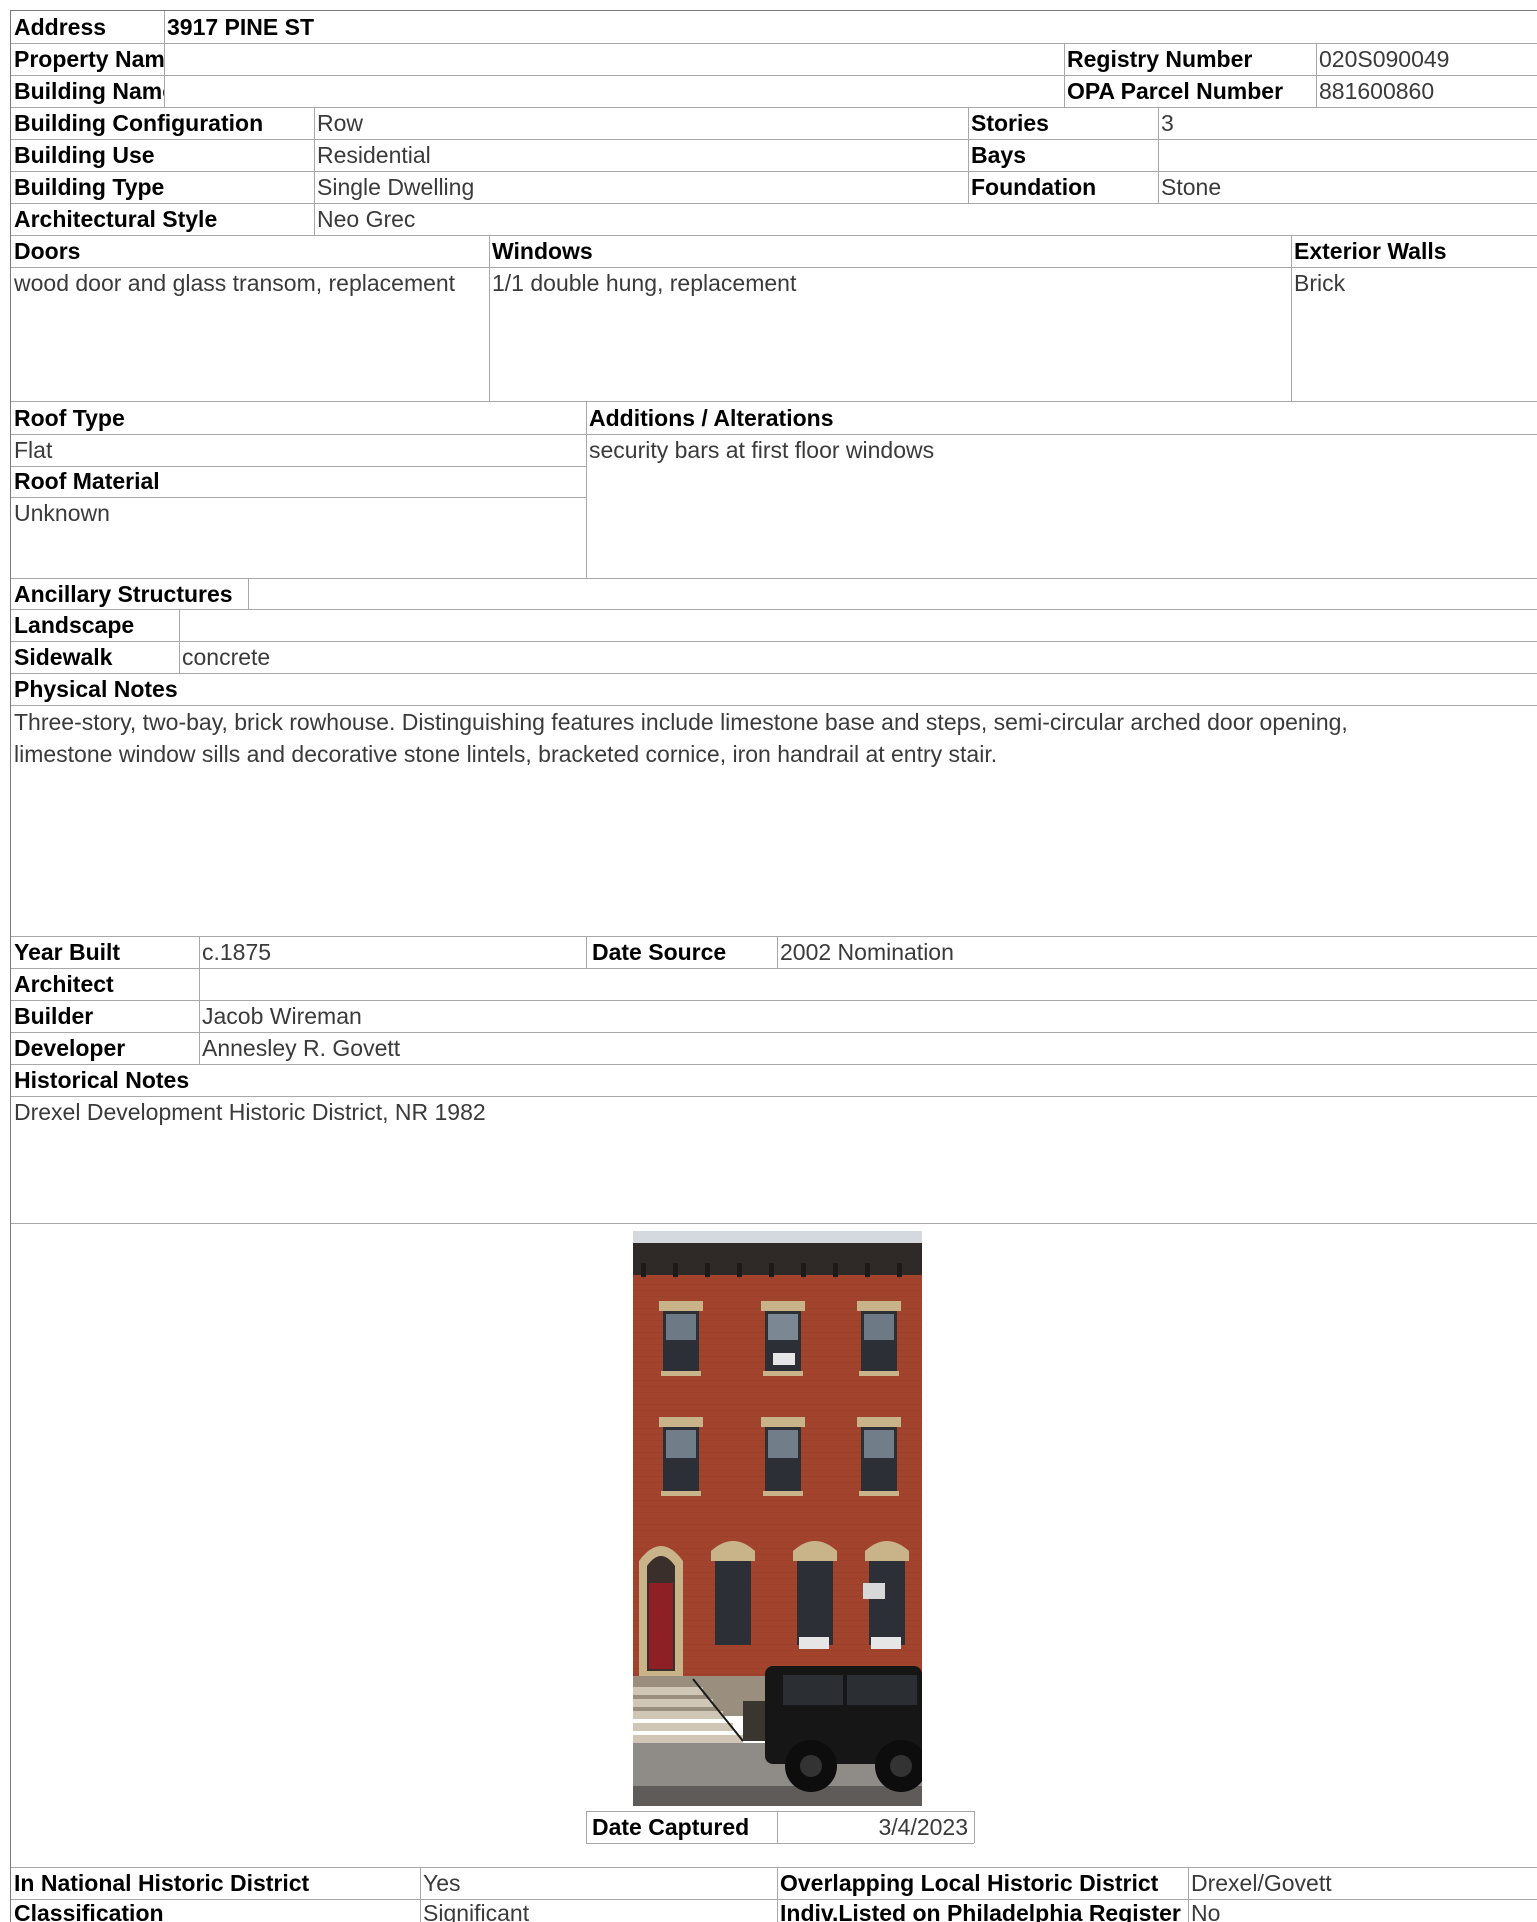 The image size is (1537, 1922). Describe the element at coordinates (644, 283) in the screenshot. I see `windows-value: 1/1 double hung, replacement` at that location.